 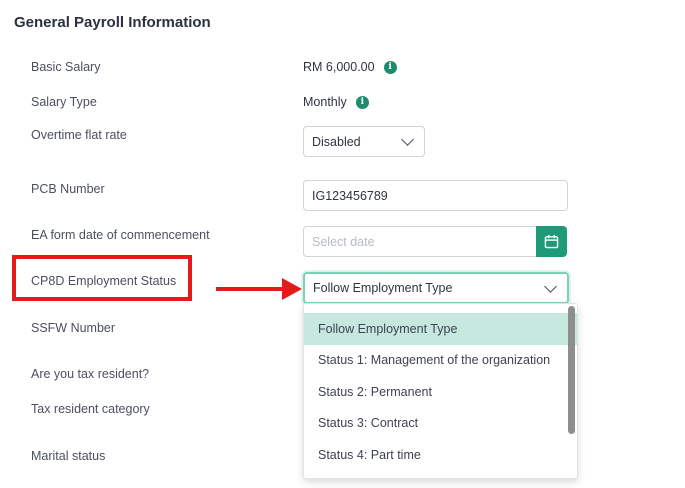 I want to click on date-picker-button, so click(x=551, y=241).